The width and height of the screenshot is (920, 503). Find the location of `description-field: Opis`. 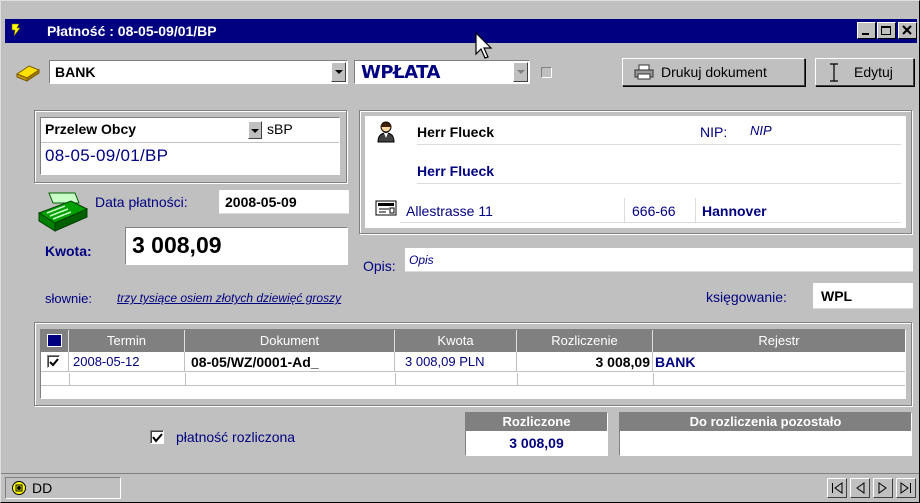

description-field: Opis is located at coordinates (659, 260).